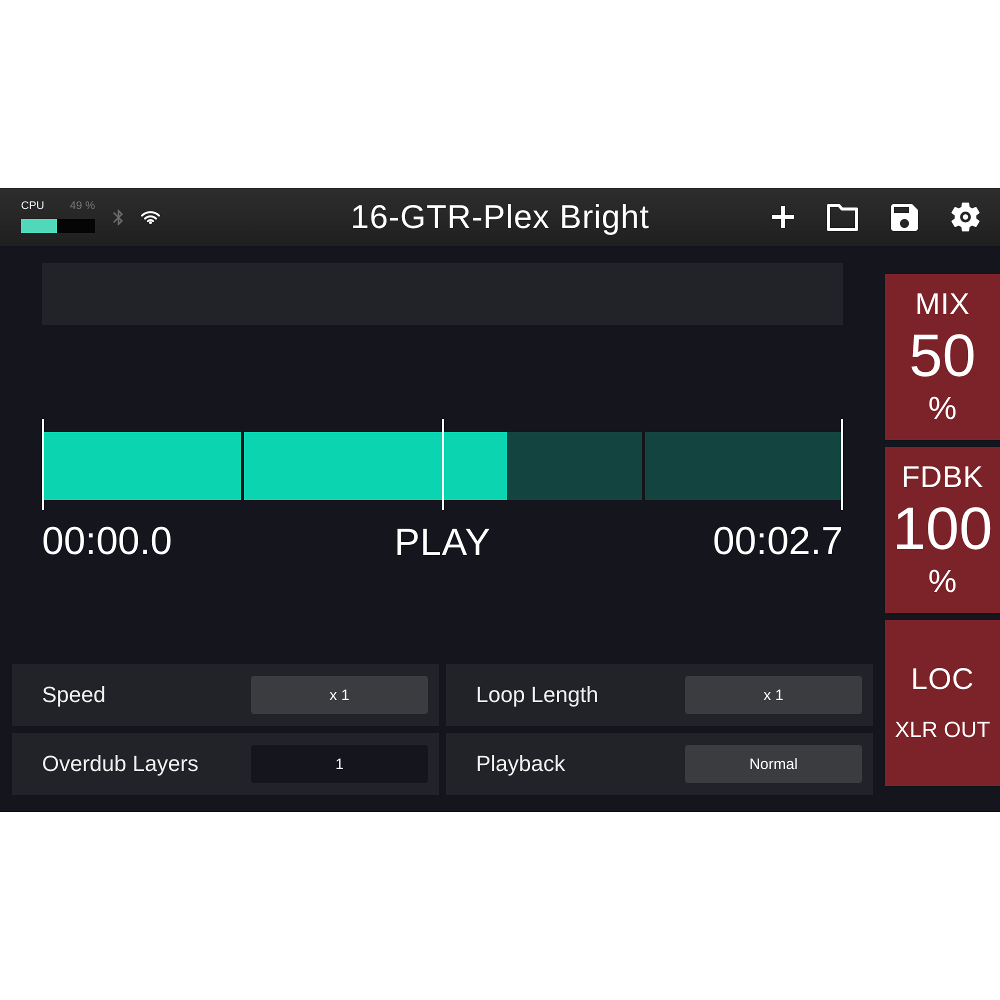 The height and width of the screenshot is (1000, 1000). Describe the element at coordinates (500, 217) in the screenshot. I see `preset-title: 16-GTR-Plex Bright` at that location.